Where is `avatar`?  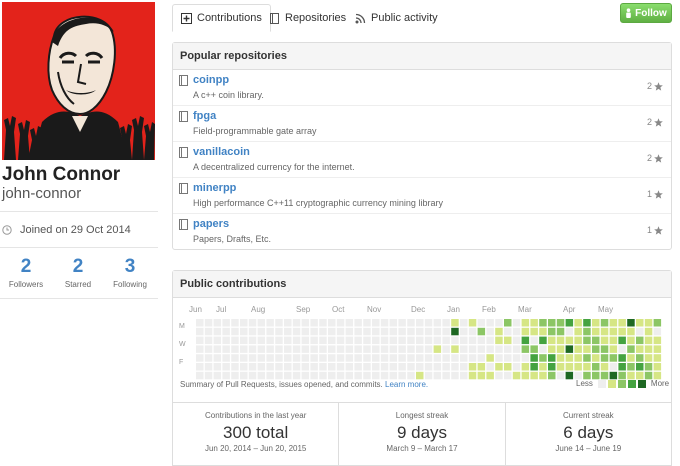
avatar is located at coordinates (78, 81).